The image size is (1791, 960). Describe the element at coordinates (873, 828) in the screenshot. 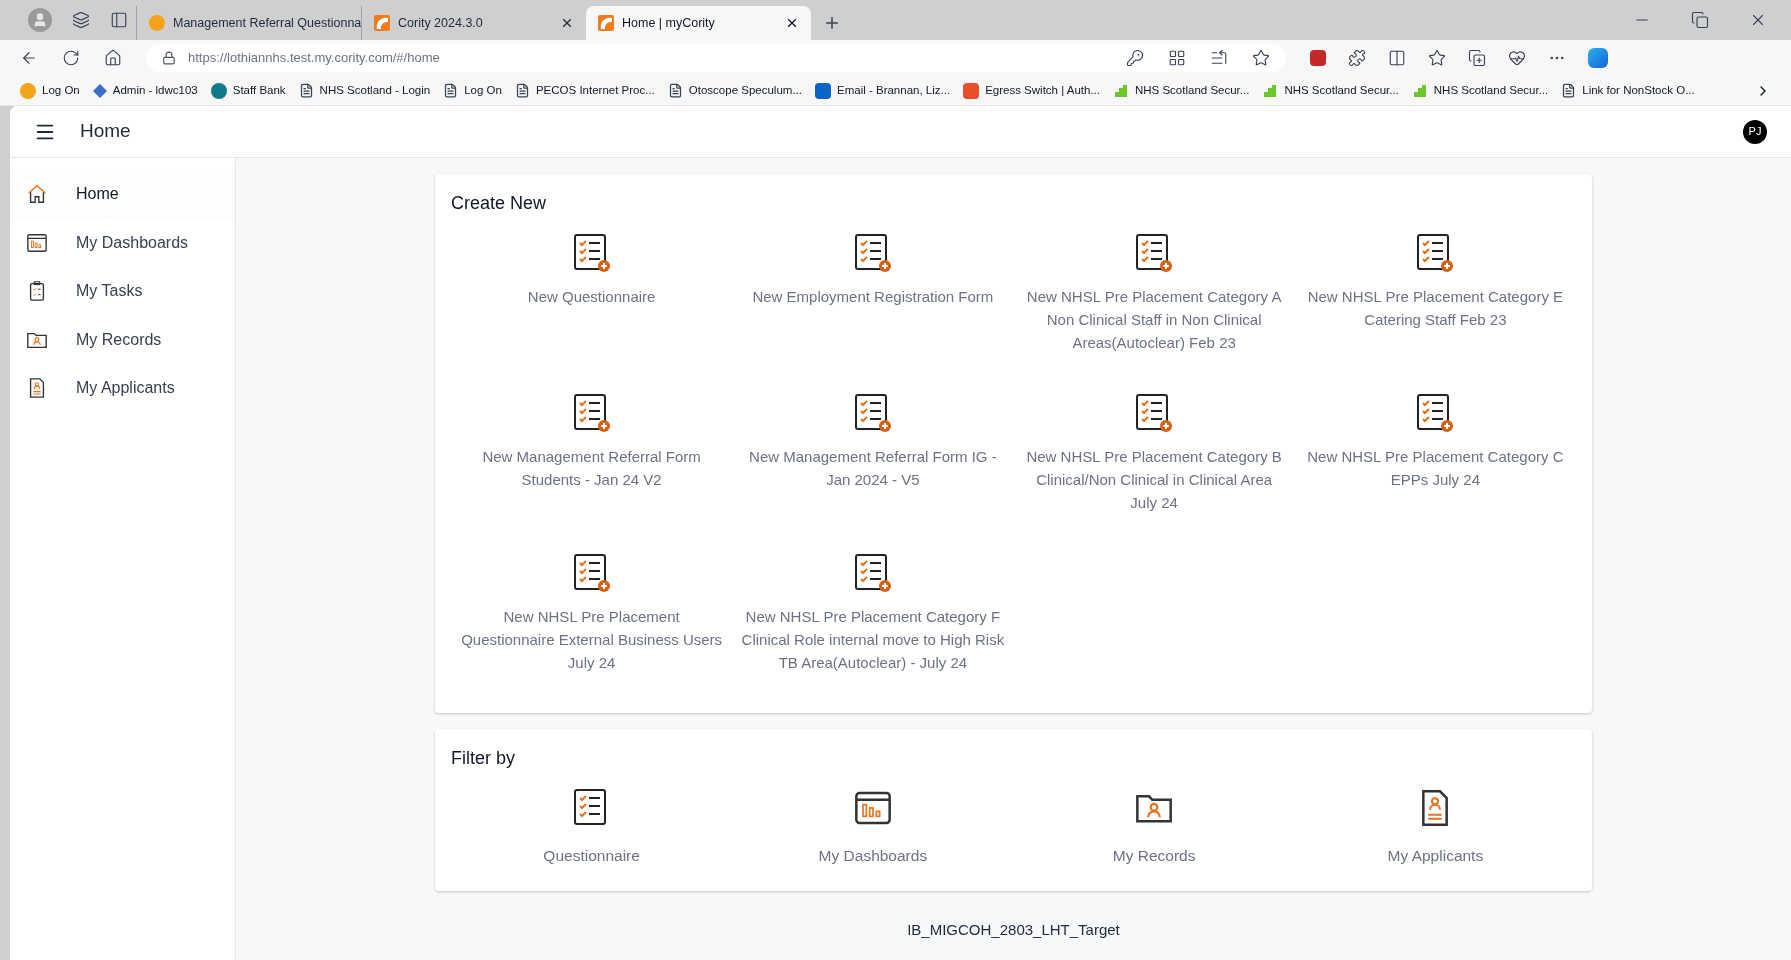

I see `filter-tile: My Dashboards` at that location.